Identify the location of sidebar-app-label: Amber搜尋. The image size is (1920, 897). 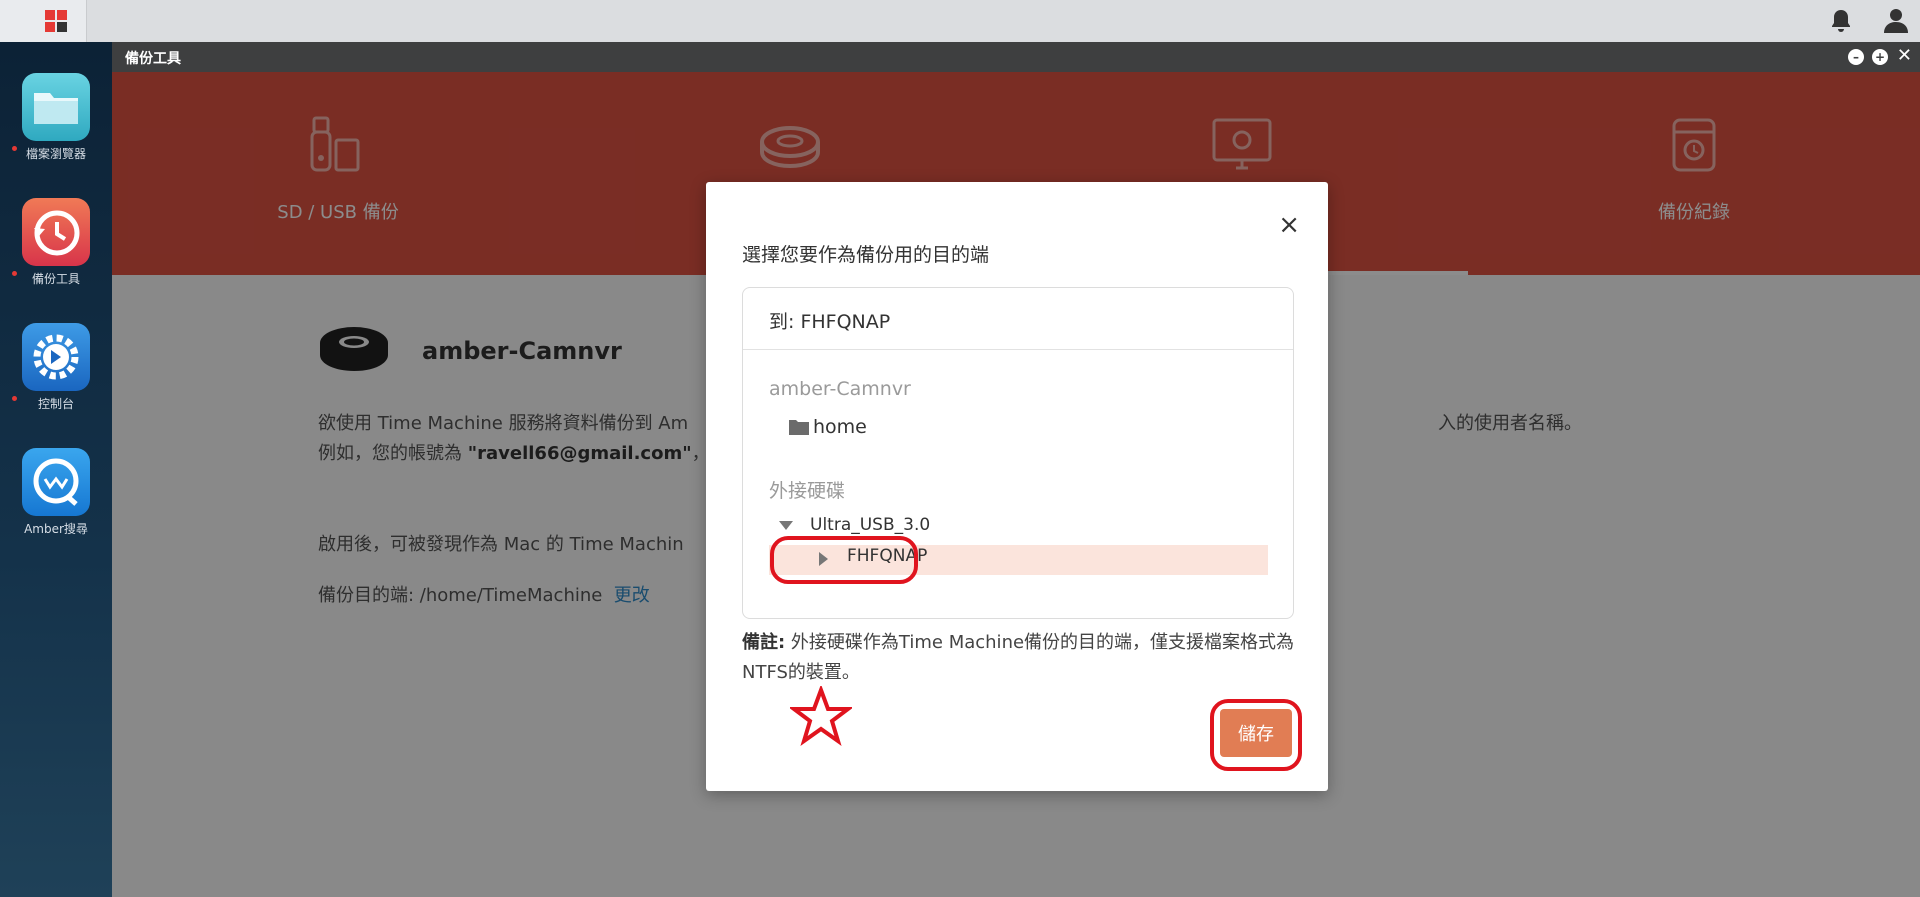
(56, 529).